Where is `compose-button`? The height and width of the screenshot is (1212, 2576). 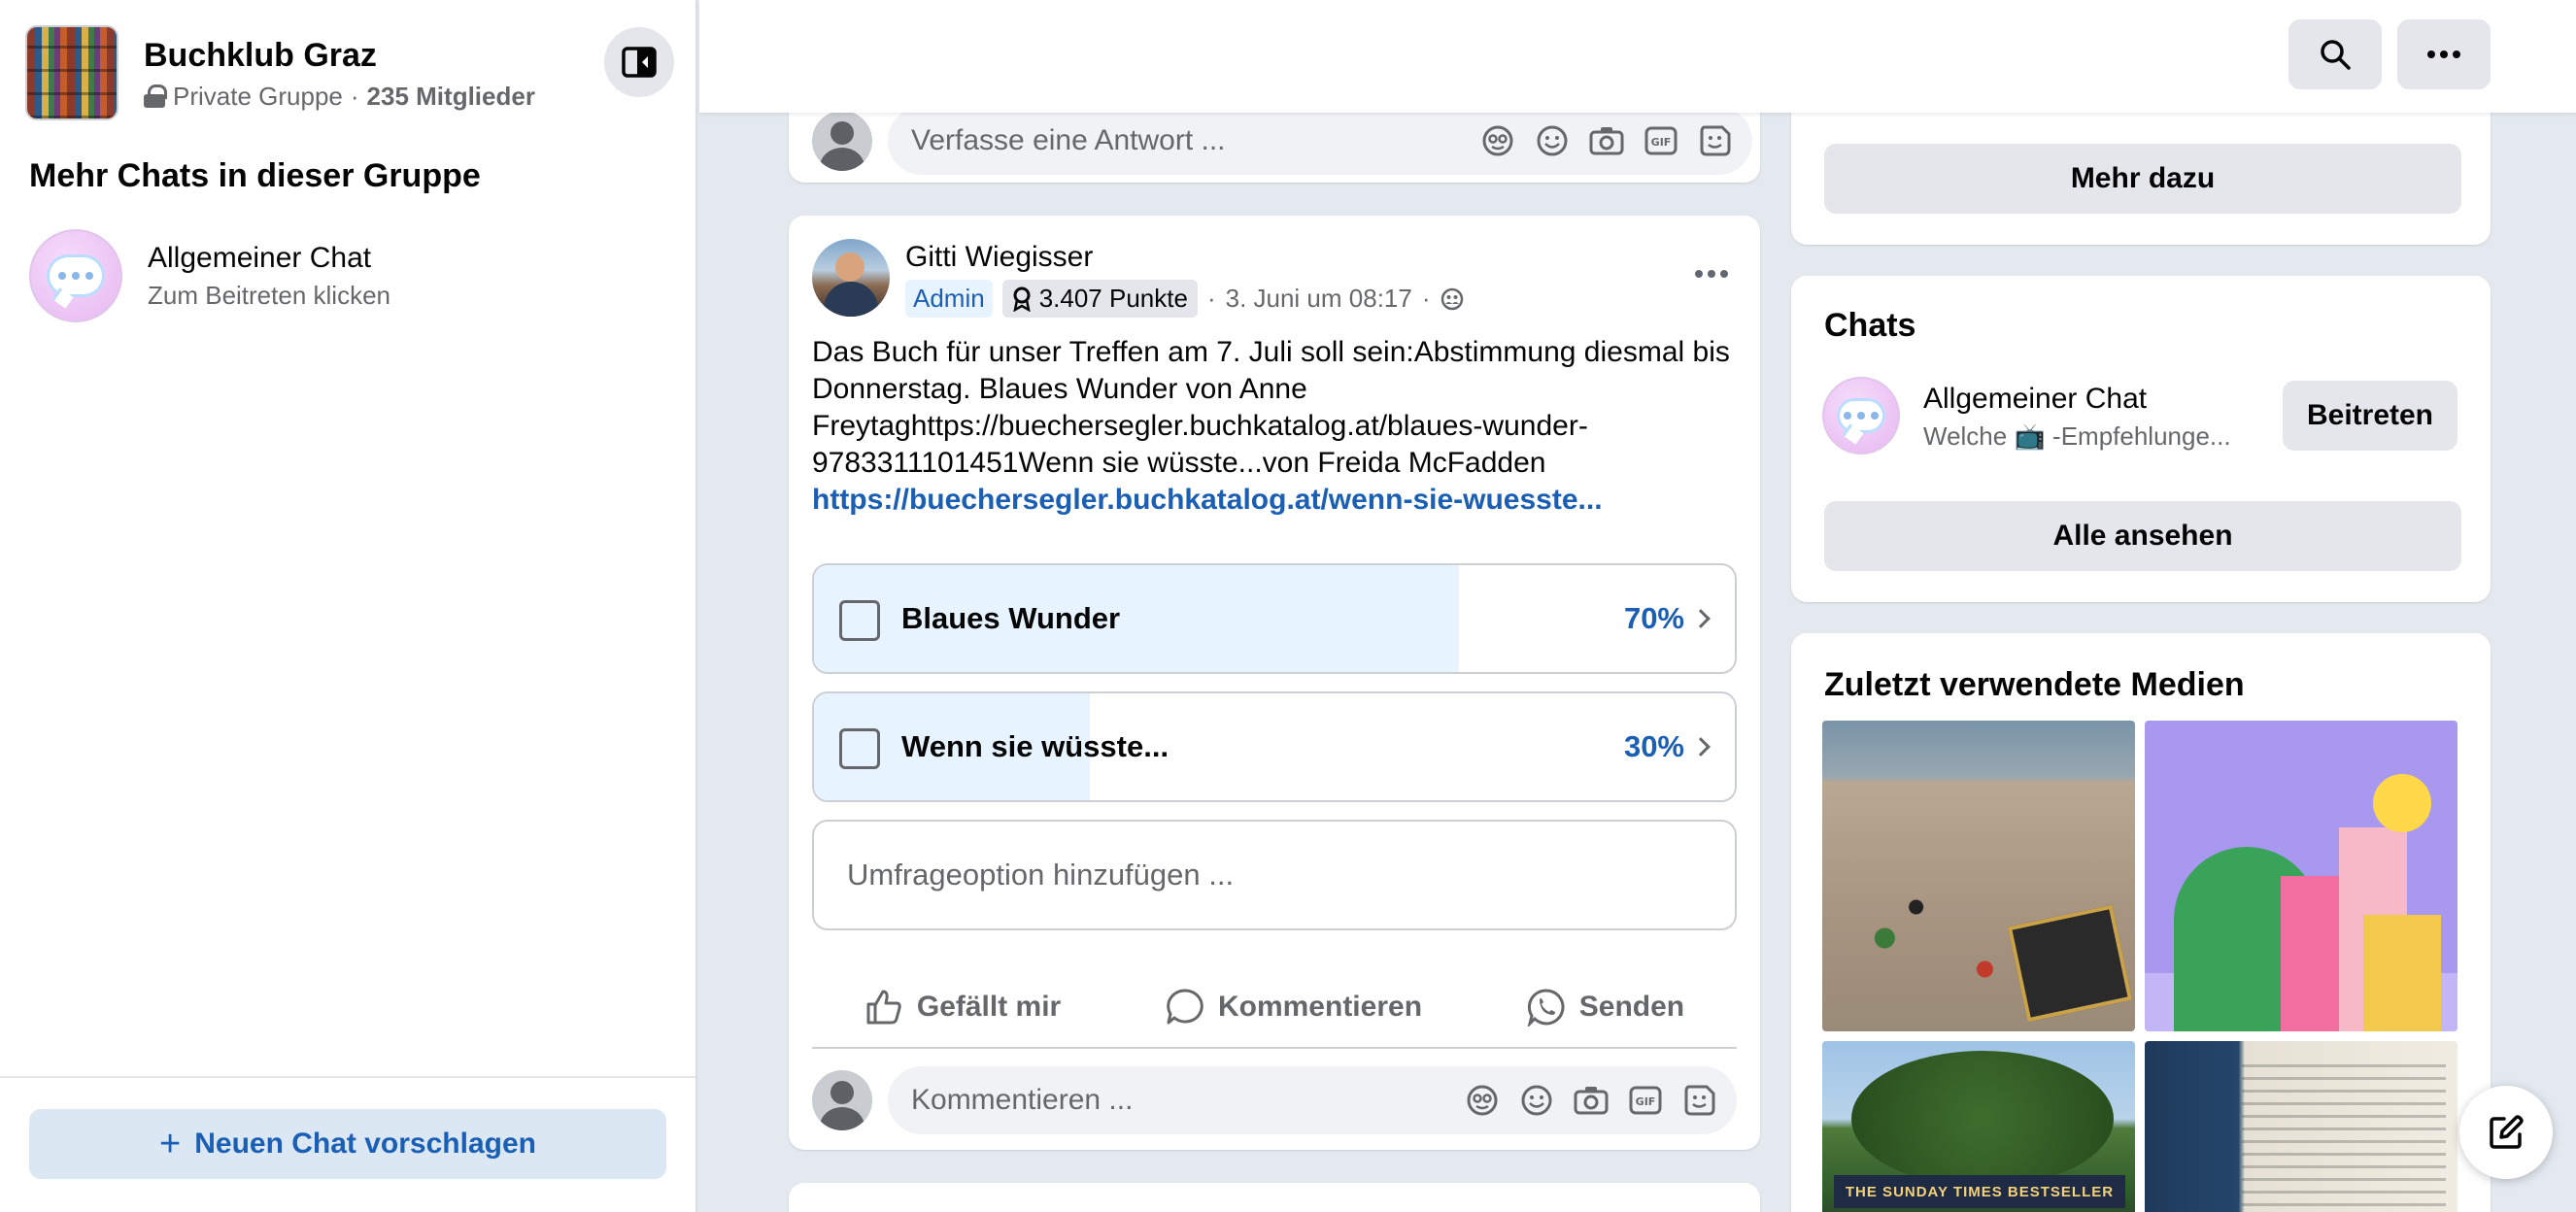
compose-button is located at coordinates (2506, 1132).